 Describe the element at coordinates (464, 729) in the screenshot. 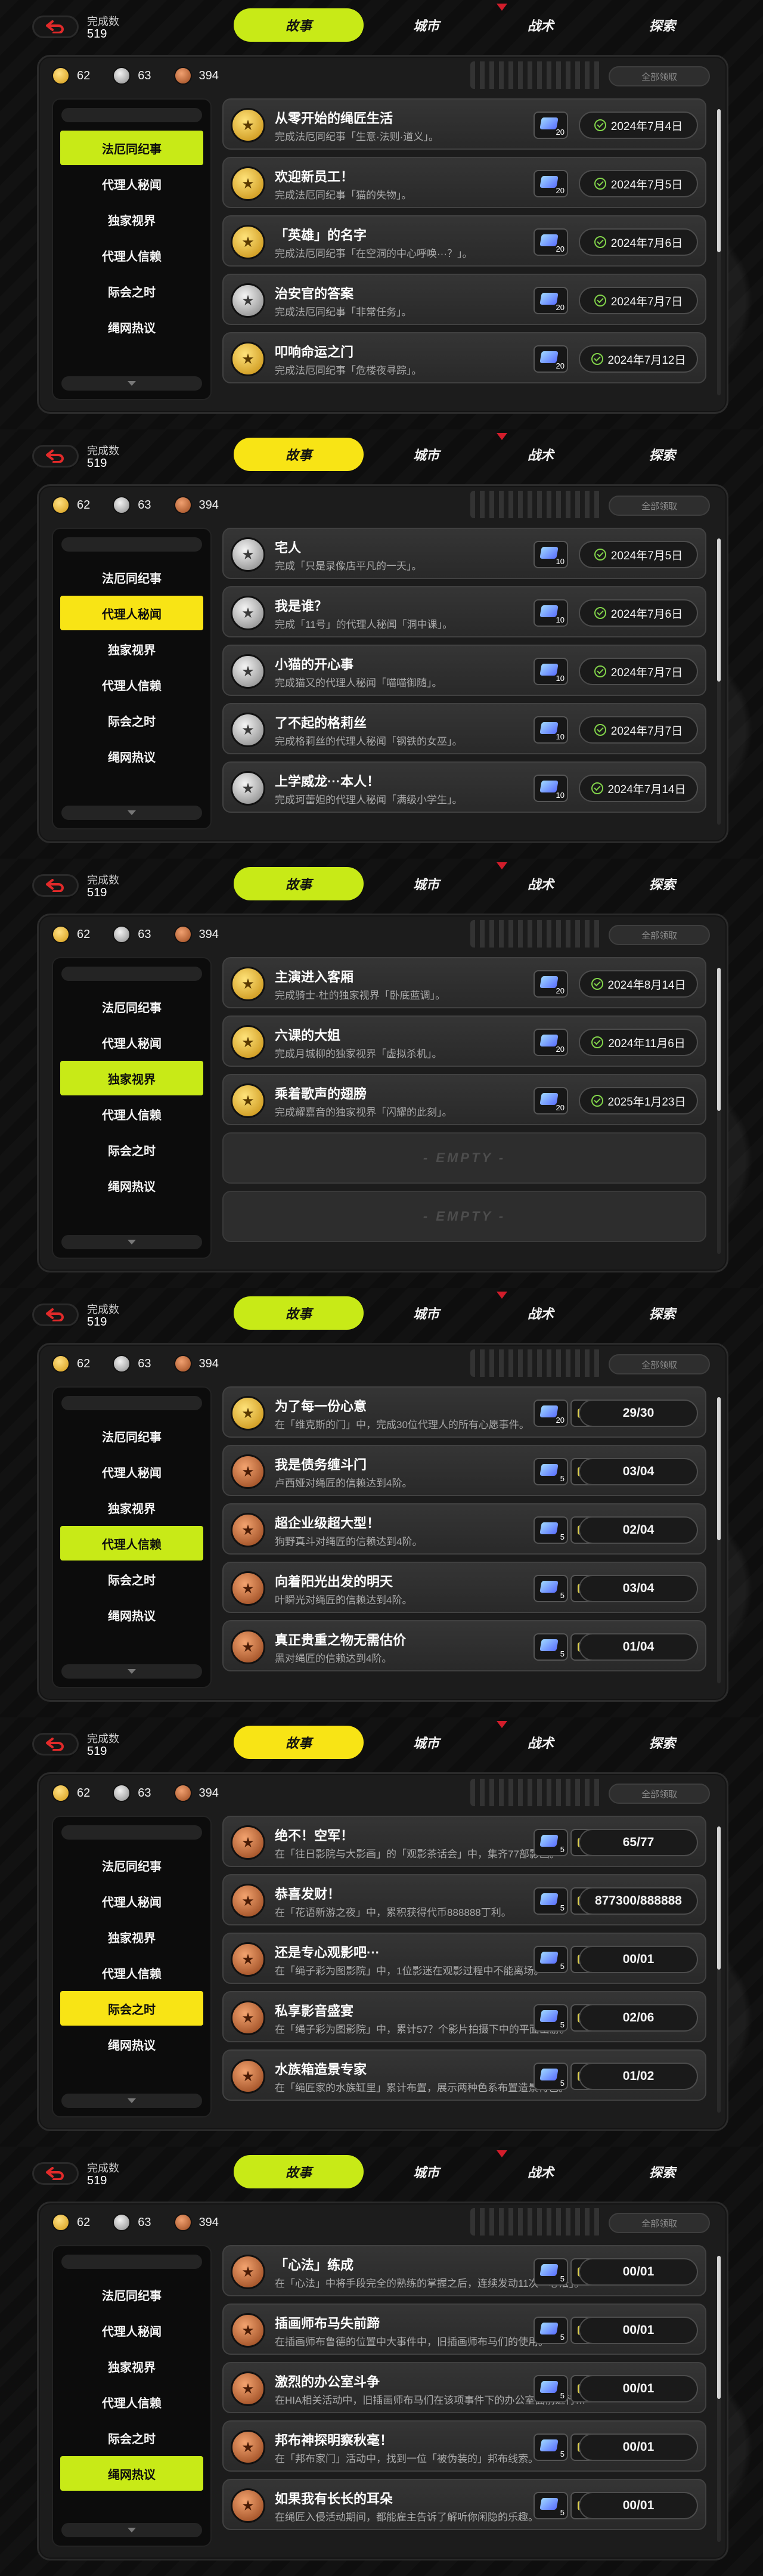

I see `achievement-row: ★ 了不起的格莉丝 完成格莉丝的代理人秘闻「钢铁的女巫」。 10 2024年7月7日` at that location.